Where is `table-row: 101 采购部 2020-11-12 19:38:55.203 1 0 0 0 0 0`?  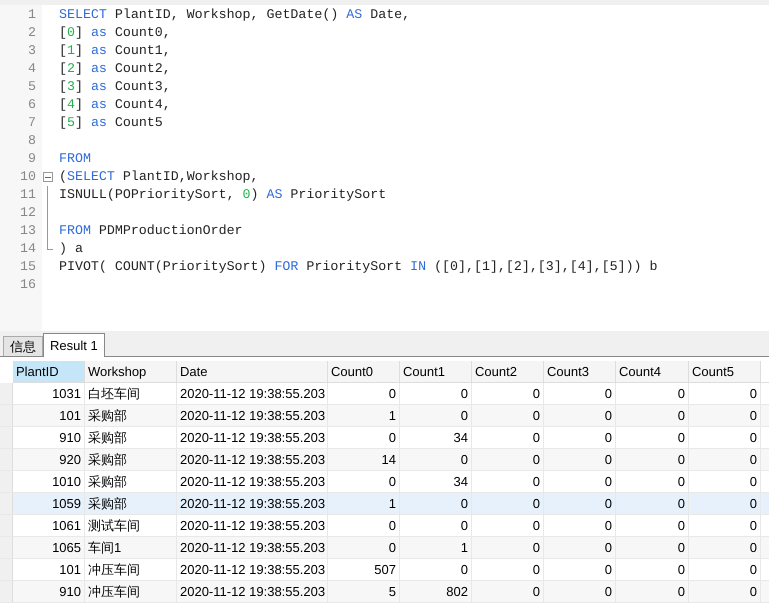
table-row: 101 采购部 2020-11-12 19:38:55.203 1 0 0 0 0 0 is located at coordinates (384, 416).